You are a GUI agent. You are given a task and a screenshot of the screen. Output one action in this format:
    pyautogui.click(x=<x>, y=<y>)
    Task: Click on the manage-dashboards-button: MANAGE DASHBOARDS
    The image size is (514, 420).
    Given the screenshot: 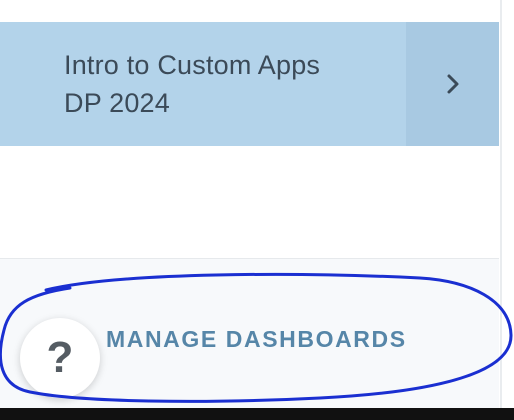 What is the action you would take?
    pyautogui.click(x=256, y=339)
    